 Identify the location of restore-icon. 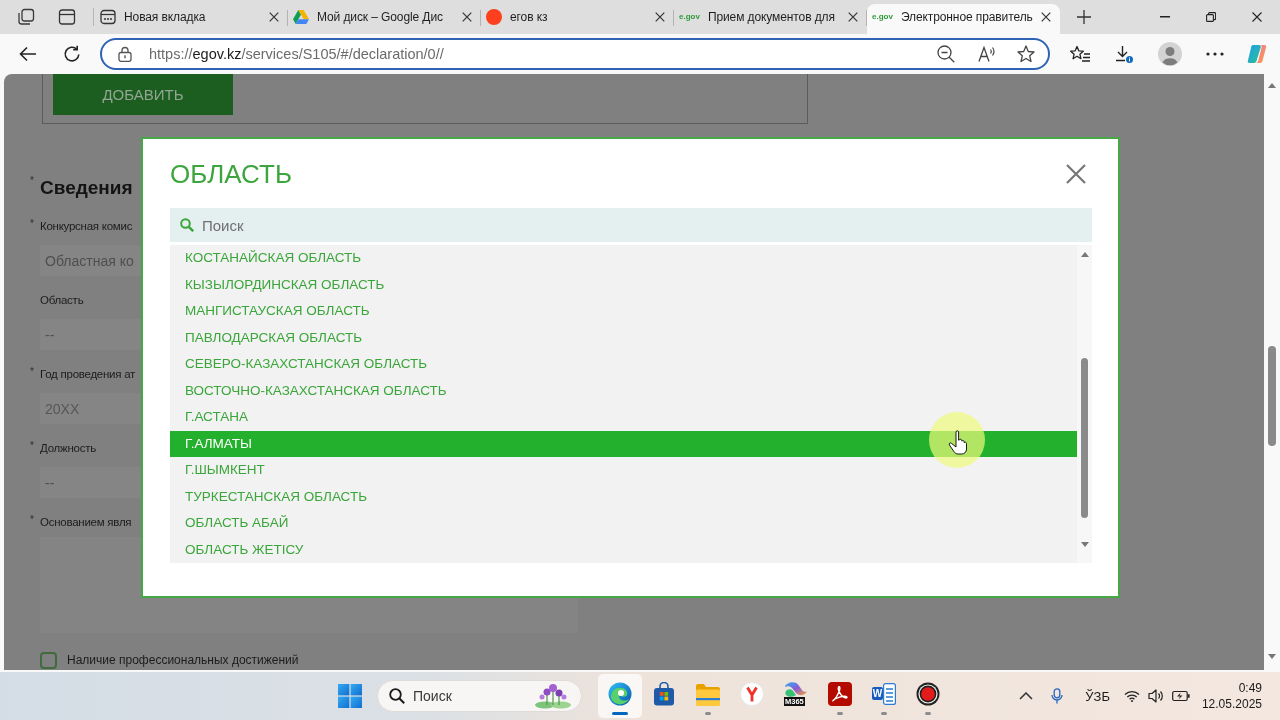
(1211, 17).